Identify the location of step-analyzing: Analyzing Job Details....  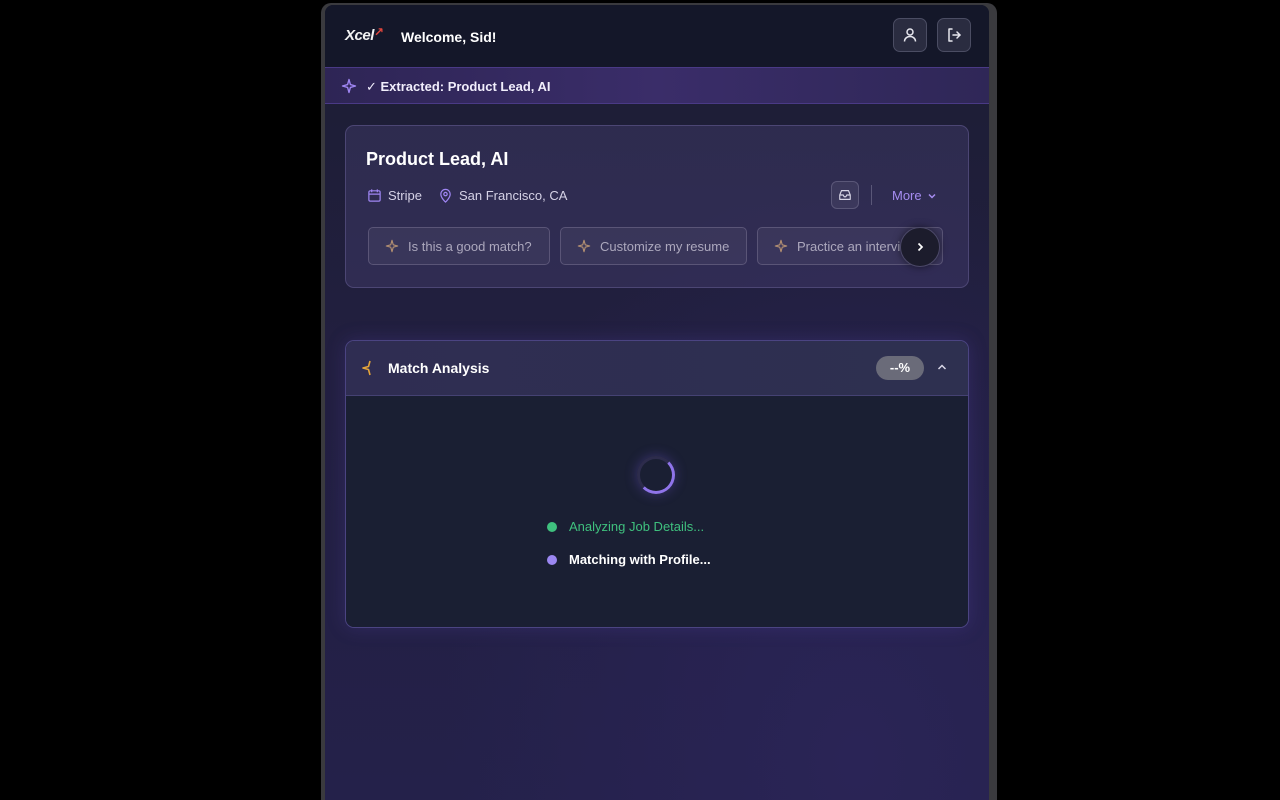
(625, 526).